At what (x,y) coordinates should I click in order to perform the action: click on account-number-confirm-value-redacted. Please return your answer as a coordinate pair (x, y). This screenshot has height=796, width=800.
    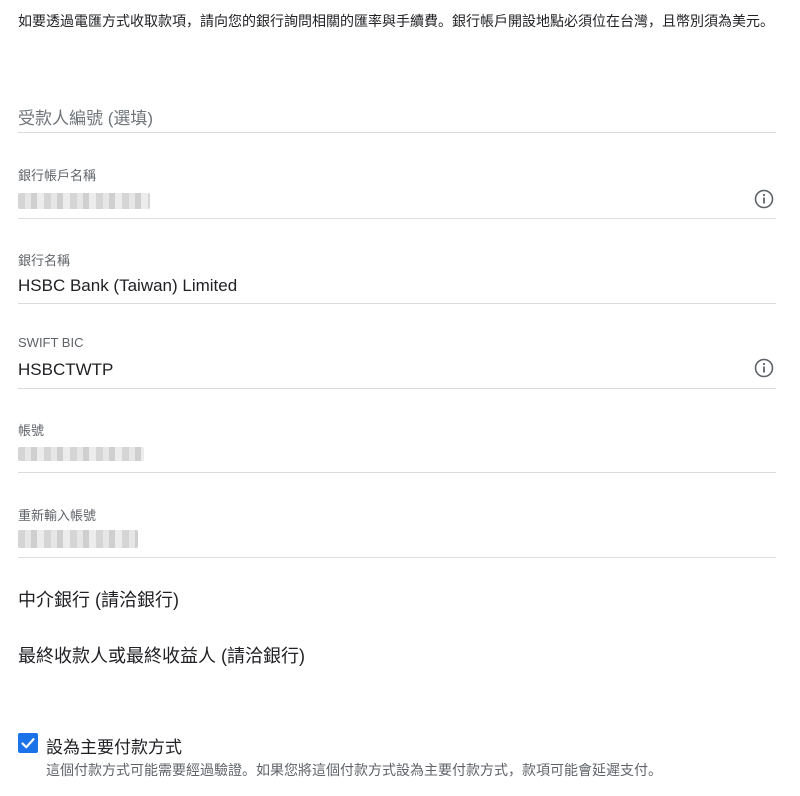
    Looking at the image, I should click on (78, 539).